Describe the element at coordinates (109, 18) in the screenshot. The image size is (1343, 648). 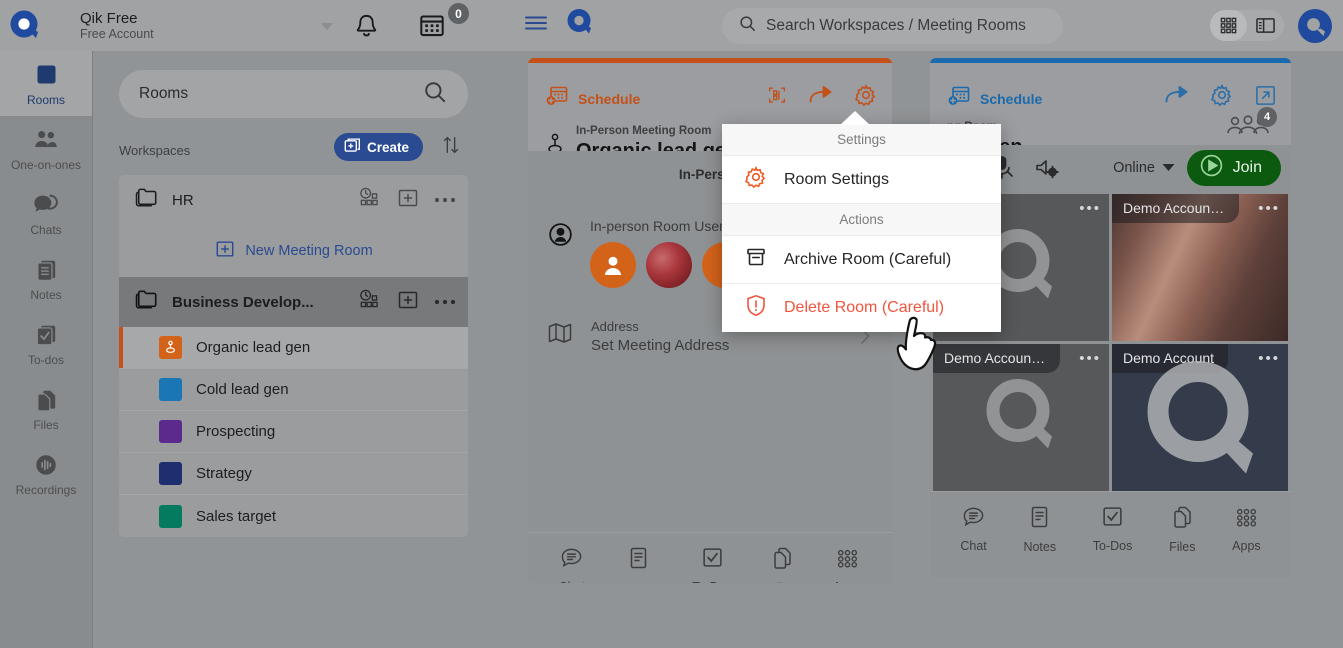
I see `account-name: Qik Free` at that location.